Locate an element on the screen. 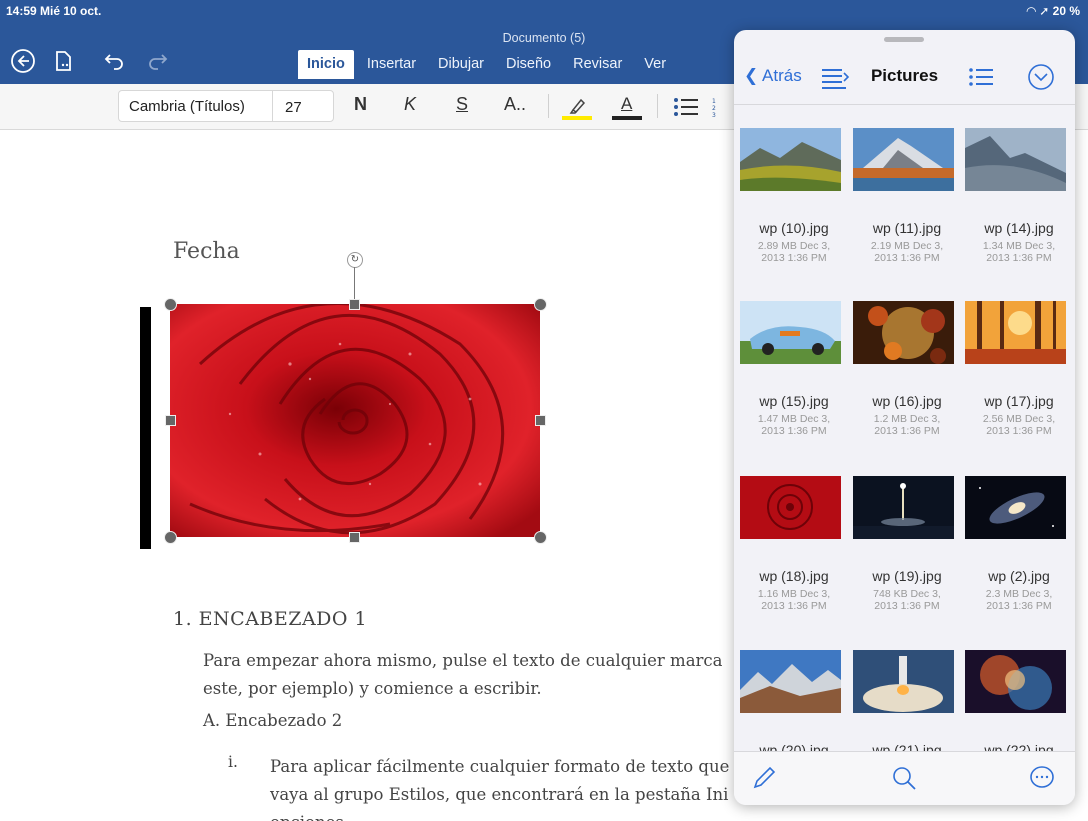 The image size is (1088, 821). font-color-button: A is located at coordinates (627, 107).